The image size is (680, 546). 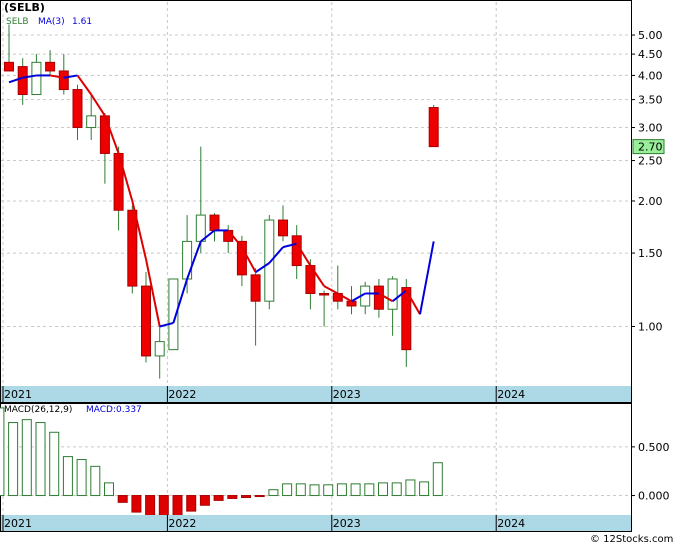 What do you see at coordinates (650, 327) in the screenshot?
I see `price-y-tick-label: 1.00` at bounding box center [650, 327].